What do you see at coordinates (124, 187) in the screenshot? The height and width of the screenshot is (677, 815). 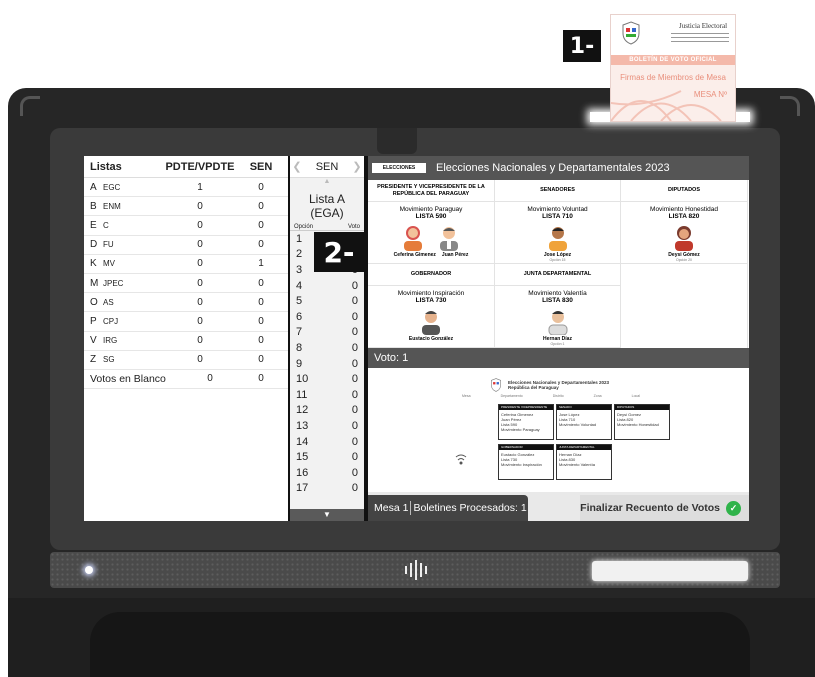 I see `list-name: A EGC` at bounding box center [124, 187].